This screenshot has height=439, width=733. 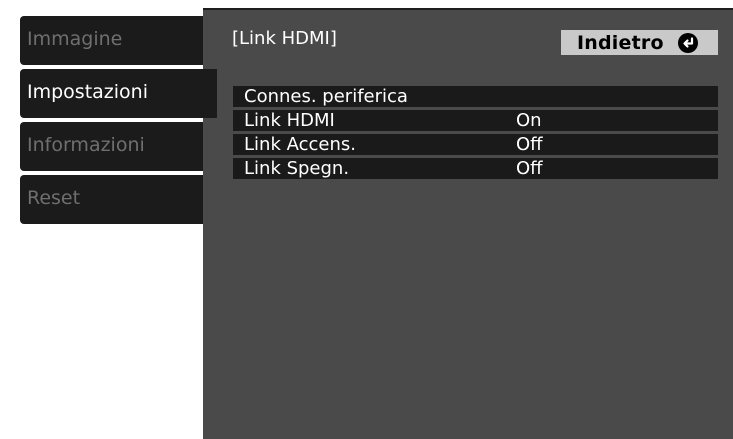 I want to click on back-button: Indietro, so click(x=639, y=42).